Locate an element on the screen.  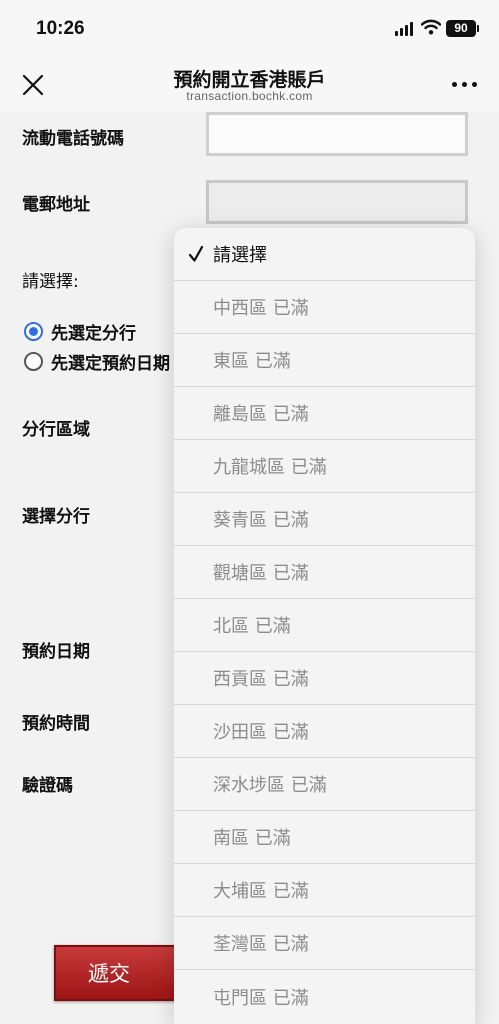
dropdown-option: 北區 已滿 is located at coordinates (324, 625).